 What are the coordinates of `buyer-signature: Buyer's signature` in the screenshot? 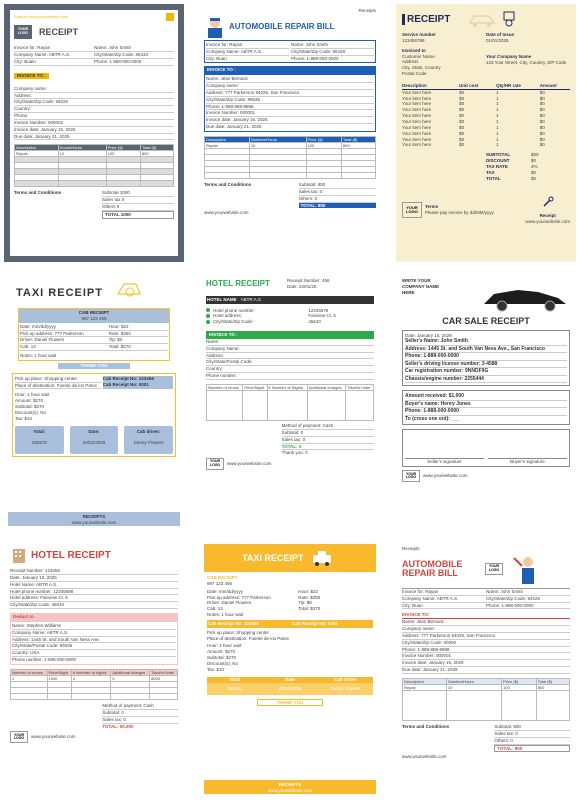 It's located at (527, 461).